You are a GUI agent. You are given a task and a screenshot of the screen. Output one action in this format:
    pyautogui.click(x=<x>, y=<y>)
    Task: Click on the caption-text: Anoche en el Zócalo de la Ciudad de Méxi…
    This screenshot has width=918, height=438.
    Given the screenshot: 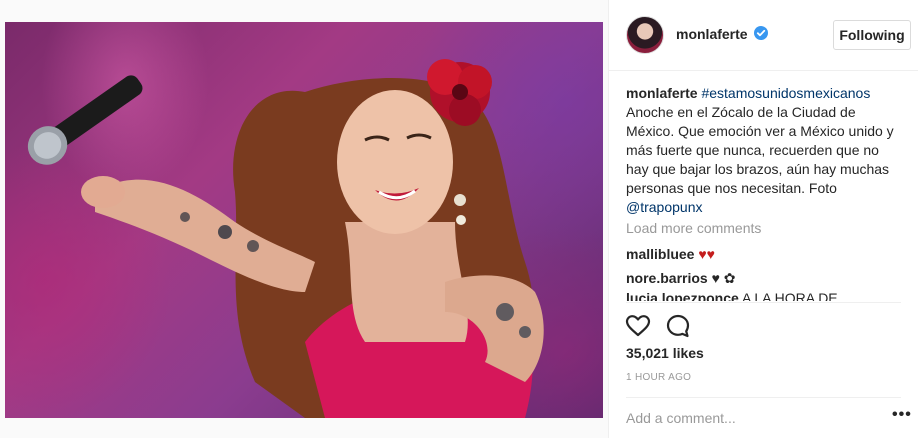 What is the action you would take?
    pyautogui.click(x=760, y=150)
    